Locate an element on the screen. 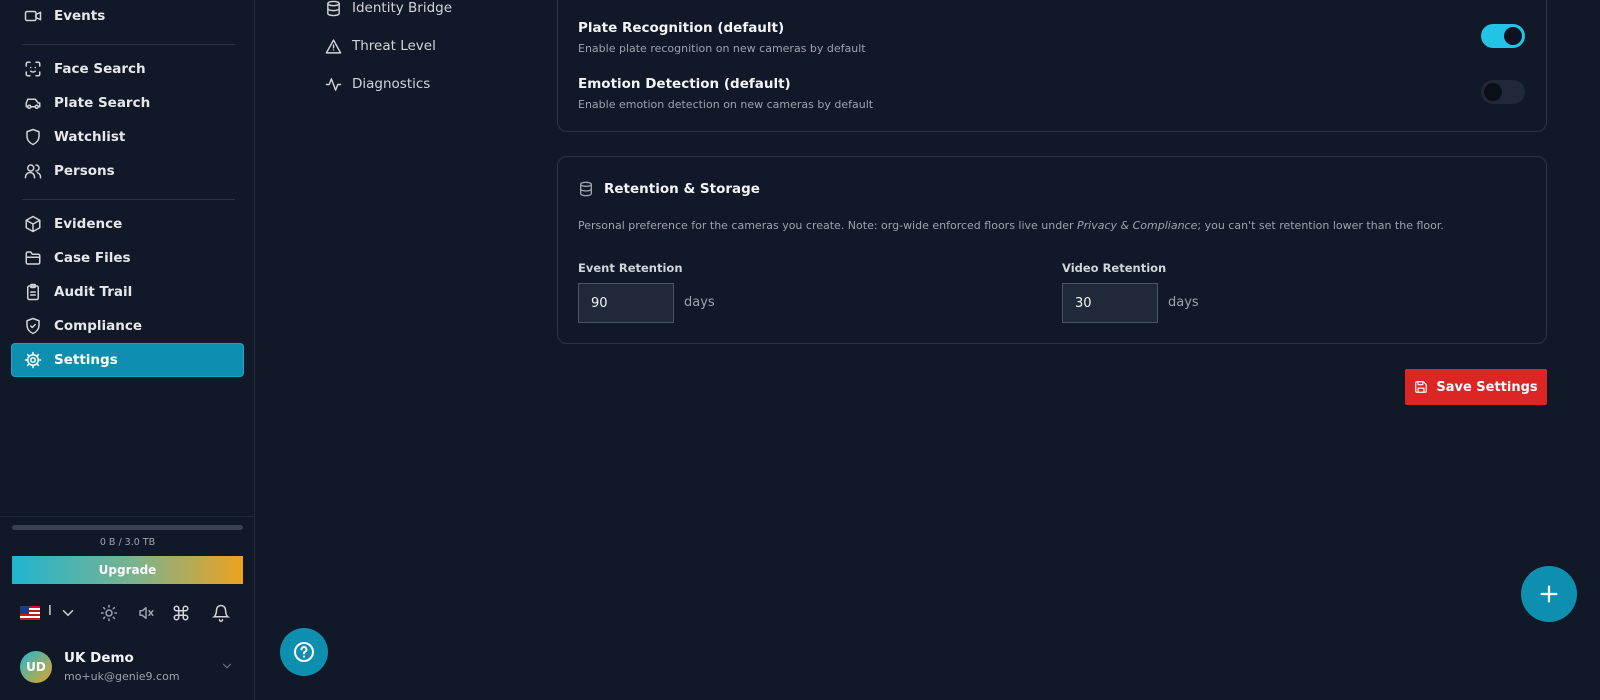 The width and height of the screenshot is (1600, 700). emotion-detection-toggle is located at coordinates (1503, 92).